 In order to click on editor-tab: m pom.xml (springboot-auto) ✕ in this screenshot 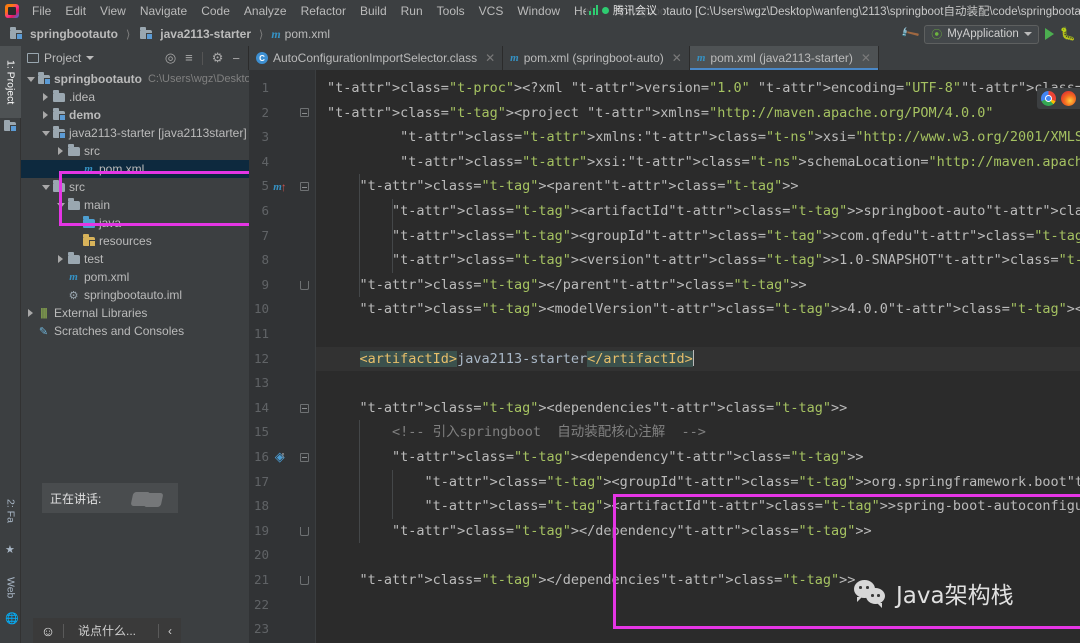, I will do `click(596, 58)`.